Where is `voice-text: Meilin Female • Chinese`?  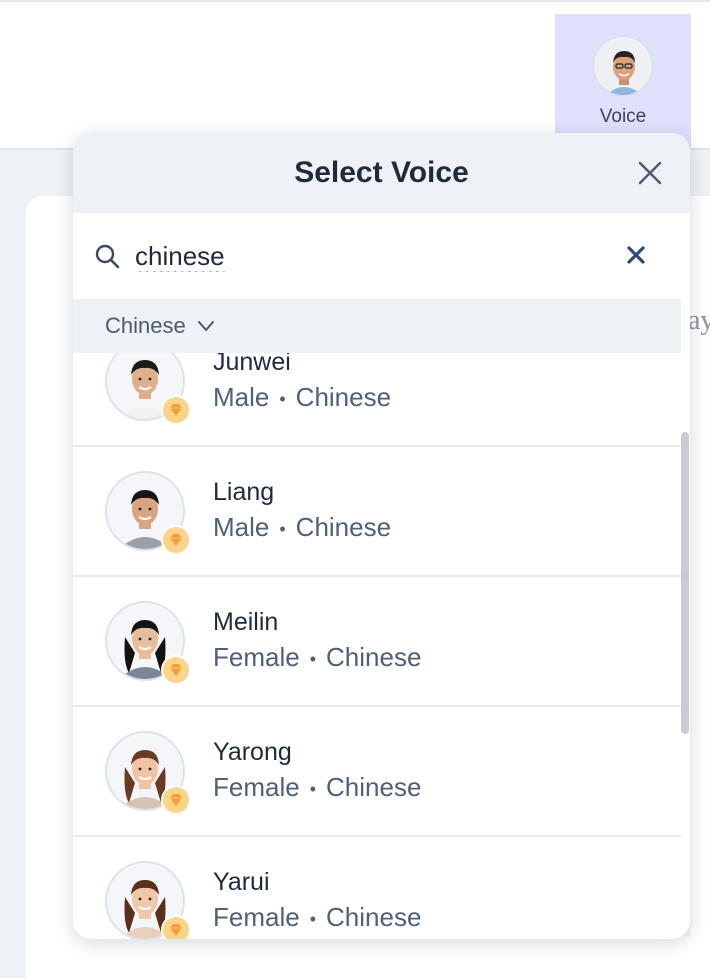
voice-text: Meilin Female • Chinese is located at coordinates (317, 641).